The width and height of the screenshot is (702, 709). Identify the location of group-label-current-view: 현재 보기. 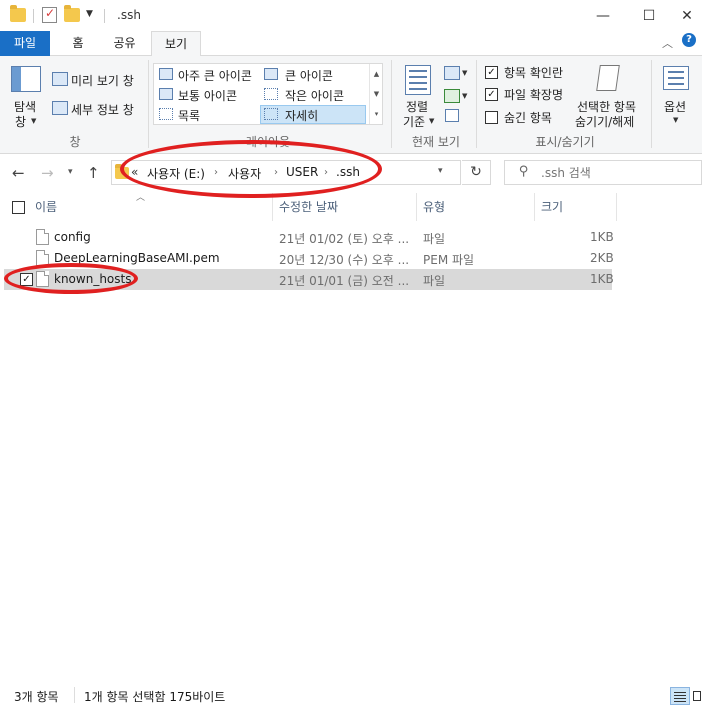
(436, 142).